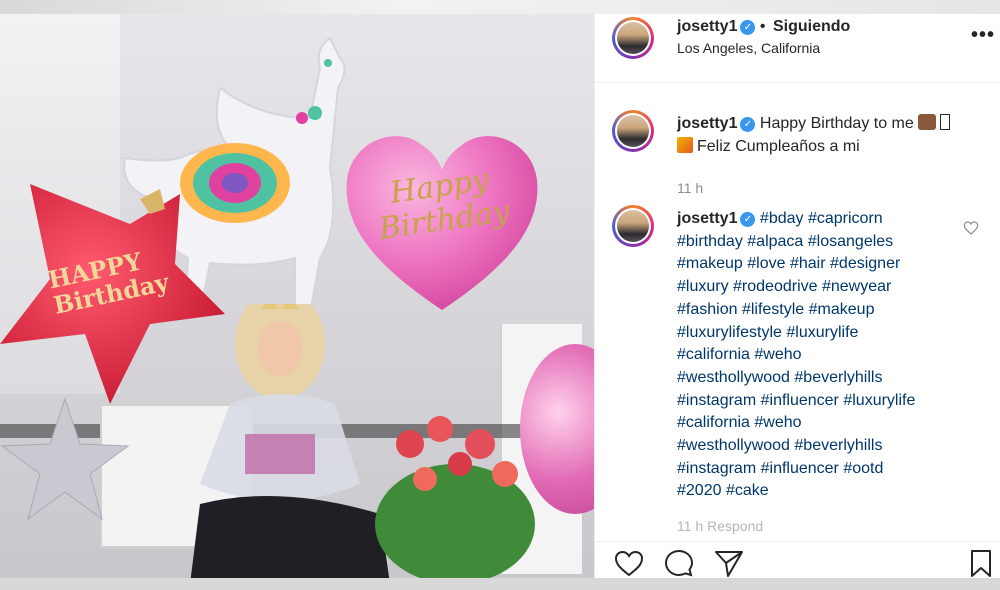  Describe the element at coordinates (633, 38) in the screenshot. I see `avatar` at that location.